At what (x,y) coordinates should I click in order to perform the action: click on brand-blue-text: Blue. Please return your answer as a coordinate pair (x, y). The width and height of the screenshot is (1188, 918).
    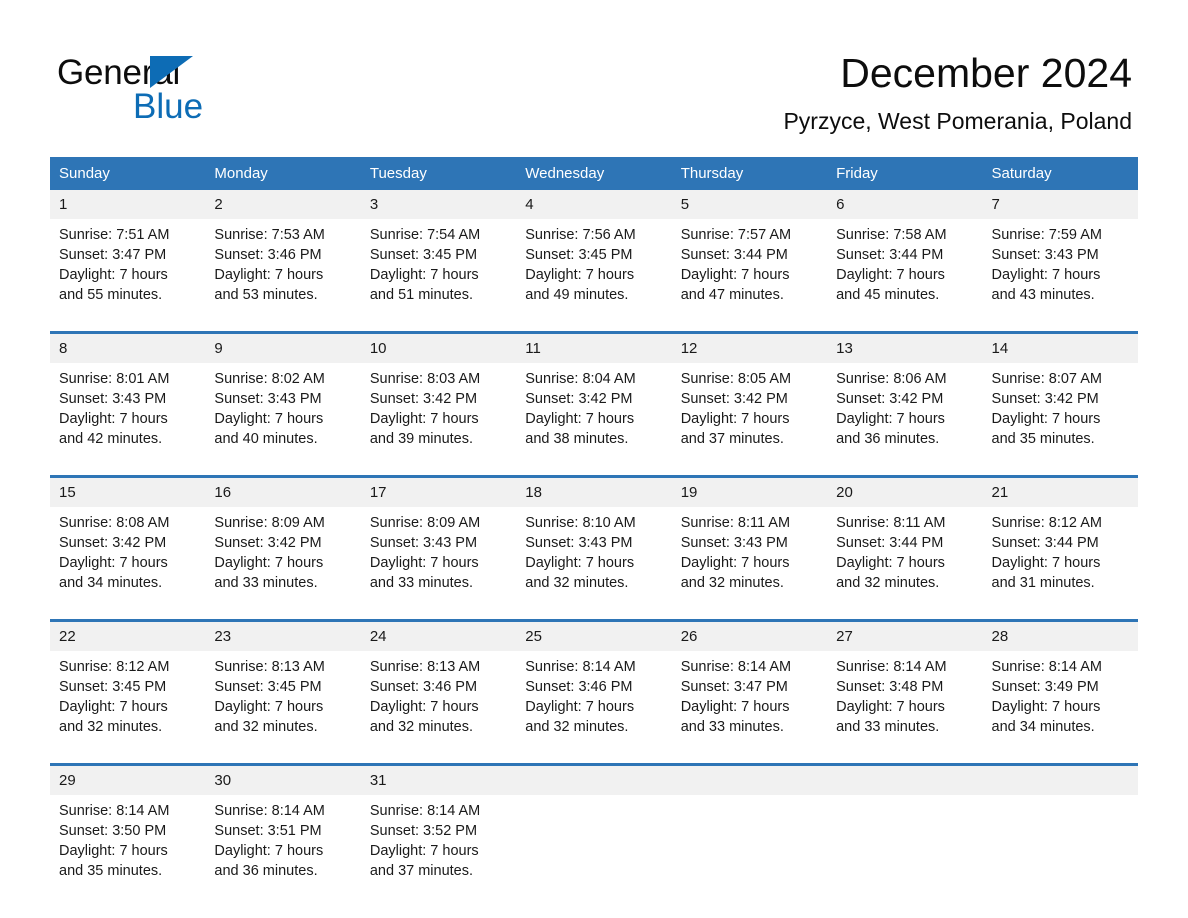
    Looking at the image, I should click on (168, 106).